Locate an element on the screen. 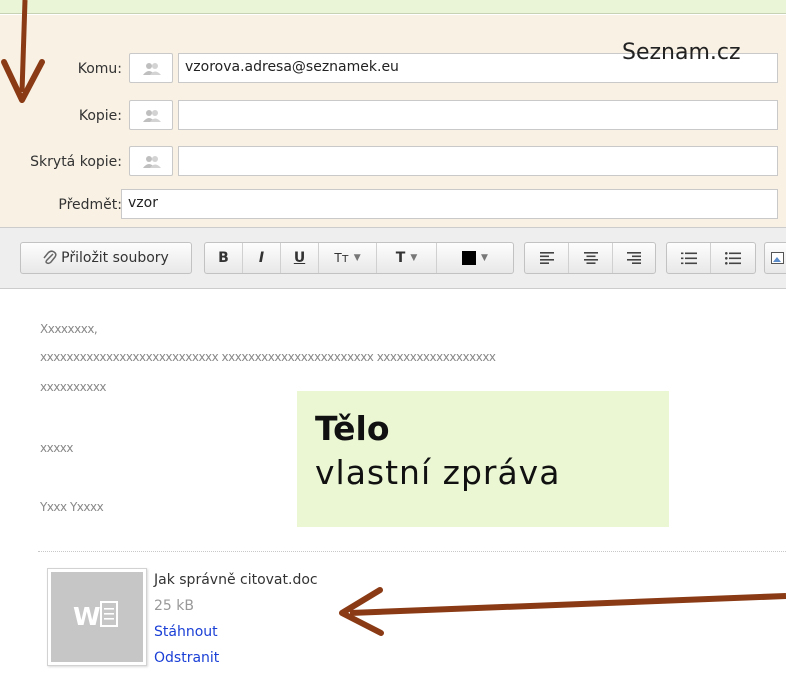 The height and width of the screenshot is (695, 786). align-right-icon is located at coordinates (634, 258).